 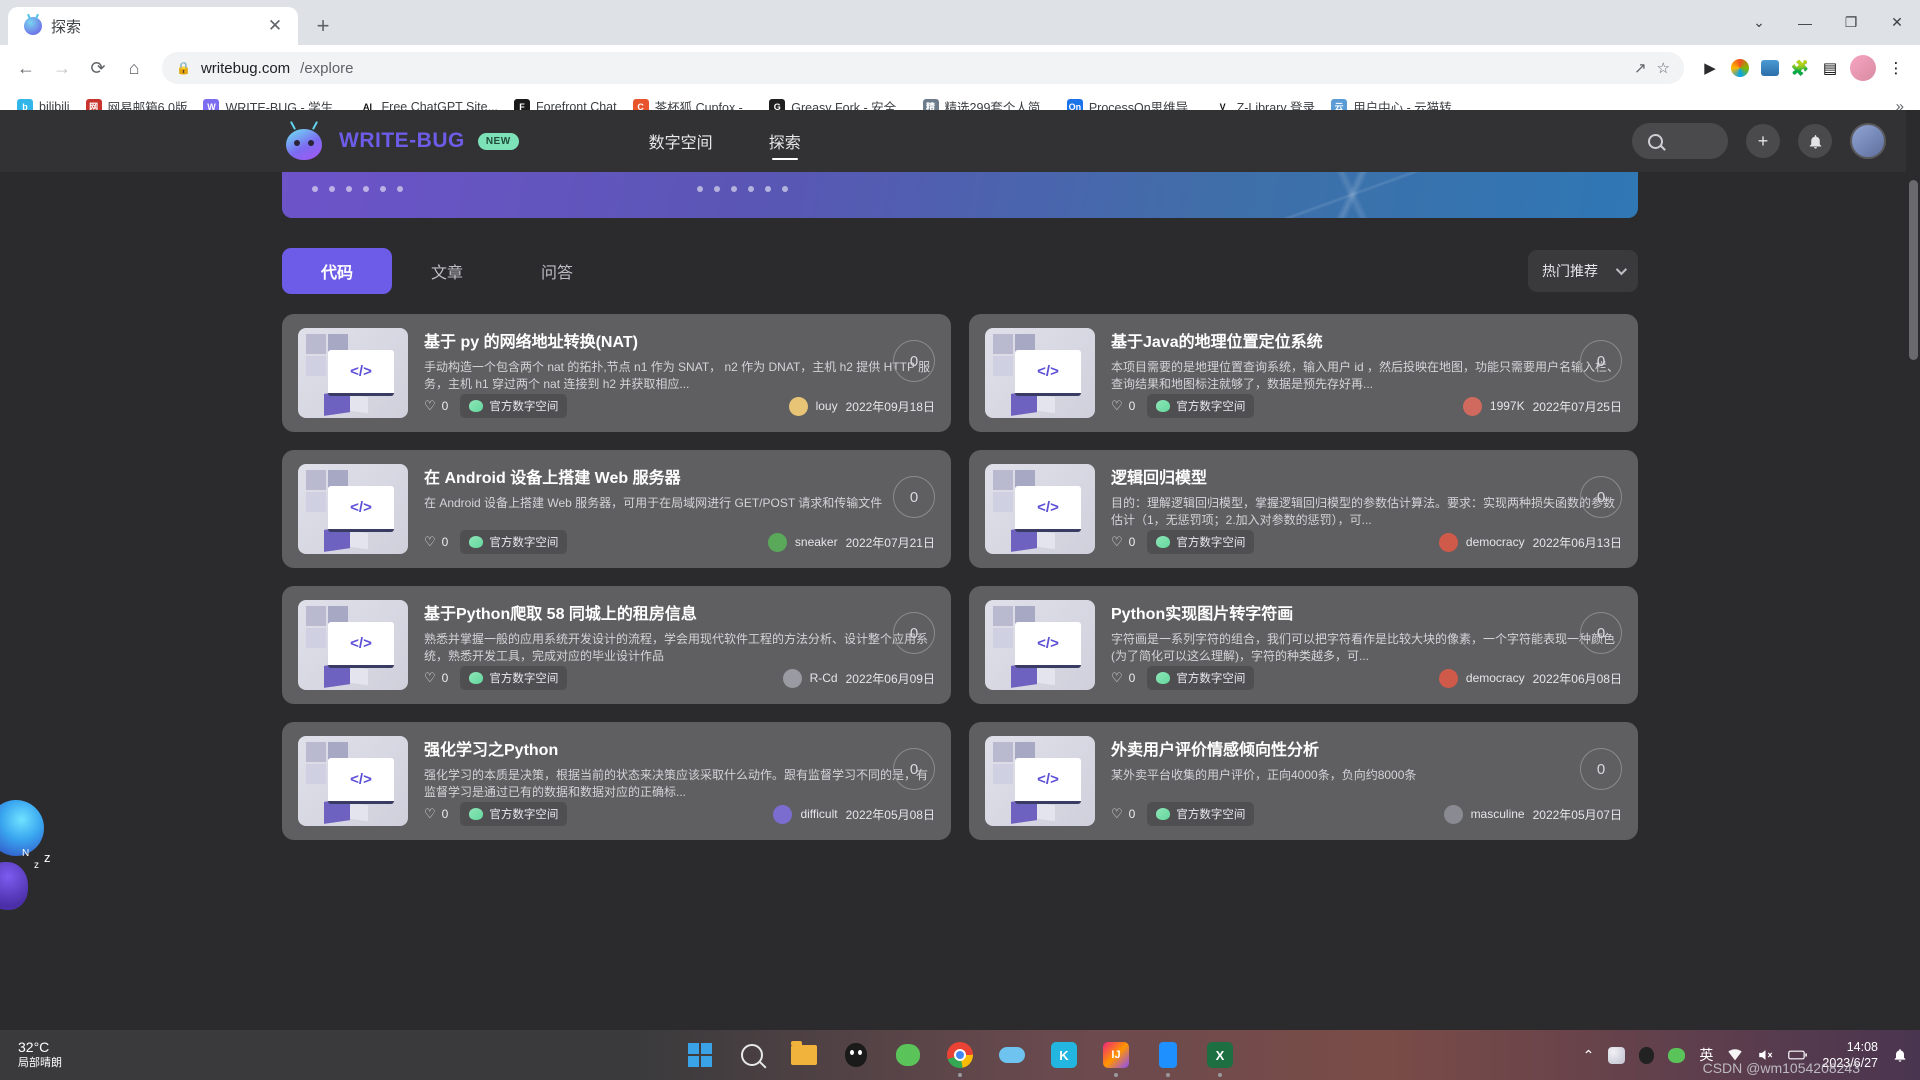 What do you see at coordinates (1851, 22) in the screenshot?
I see `maximize-button: ❐` at bounding box center [1851, 22].